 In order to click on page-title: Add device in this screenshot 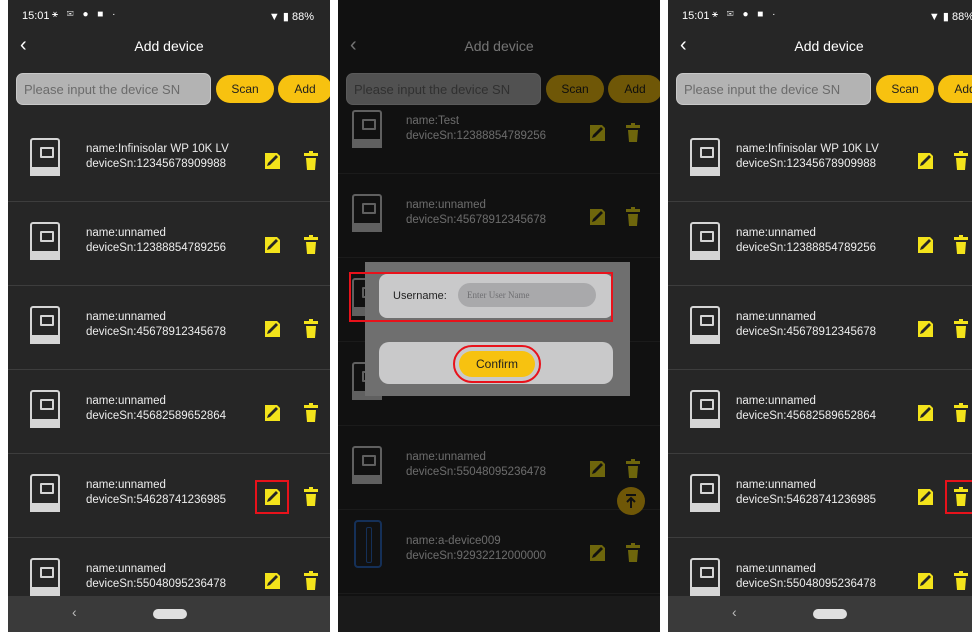, I will do `click(169, 46)`.